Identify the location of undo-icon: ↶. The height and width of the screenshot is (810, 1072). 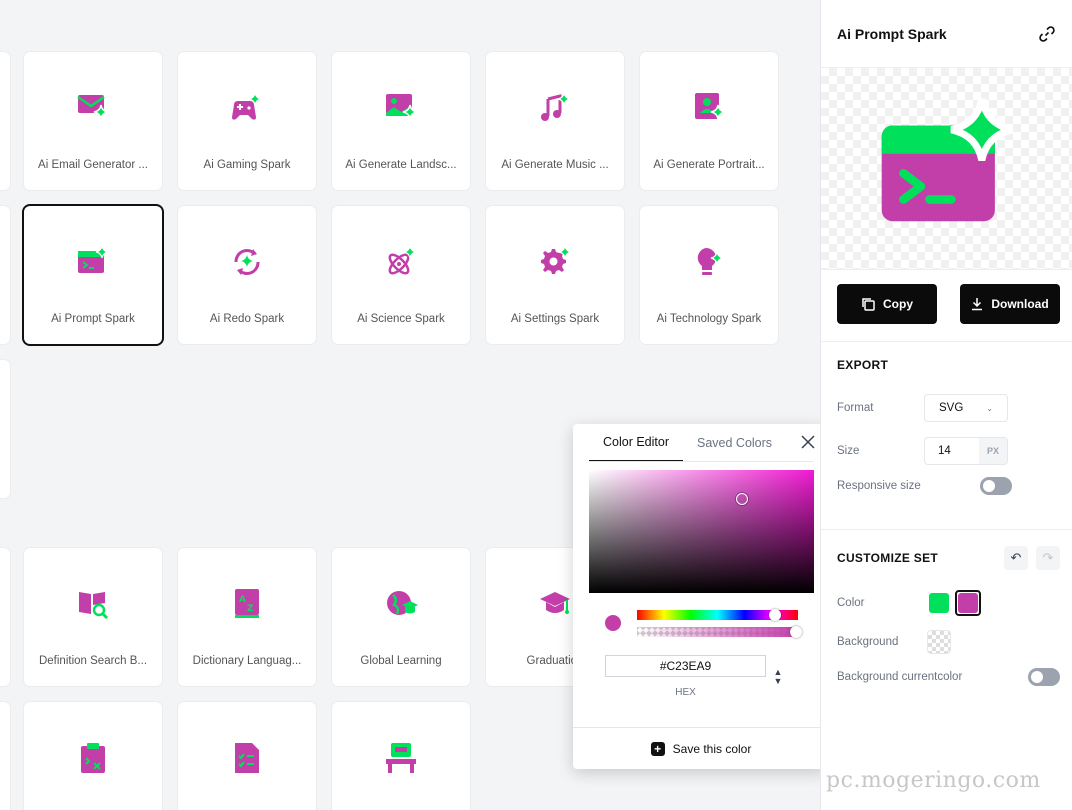
(1016, 557).